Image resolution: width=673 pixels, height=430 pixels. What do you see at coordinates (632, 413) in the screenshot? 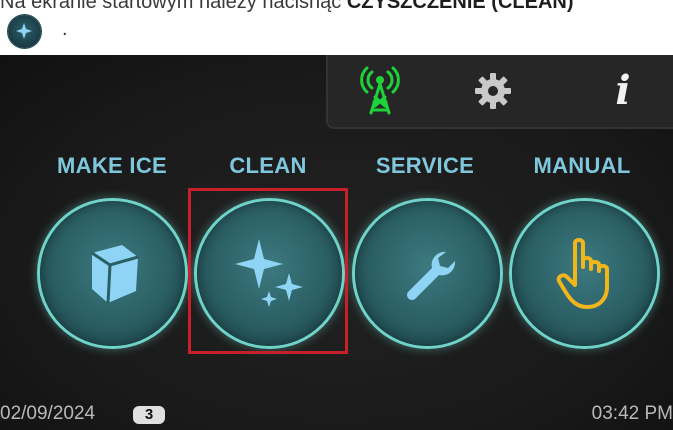
I see `footer-time: 03:42 PM` at bounding box center [632, 413].